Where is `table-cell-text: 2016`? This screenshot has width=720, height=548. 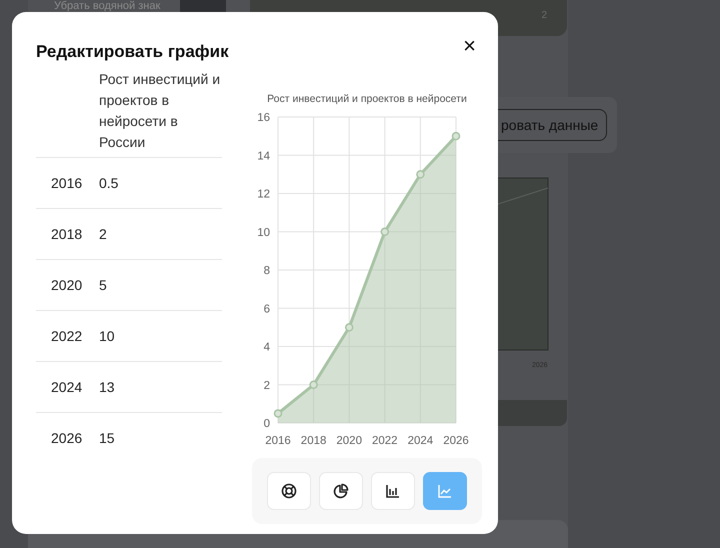 table-cell-text: 2016 is located at coordinates (67, 183).